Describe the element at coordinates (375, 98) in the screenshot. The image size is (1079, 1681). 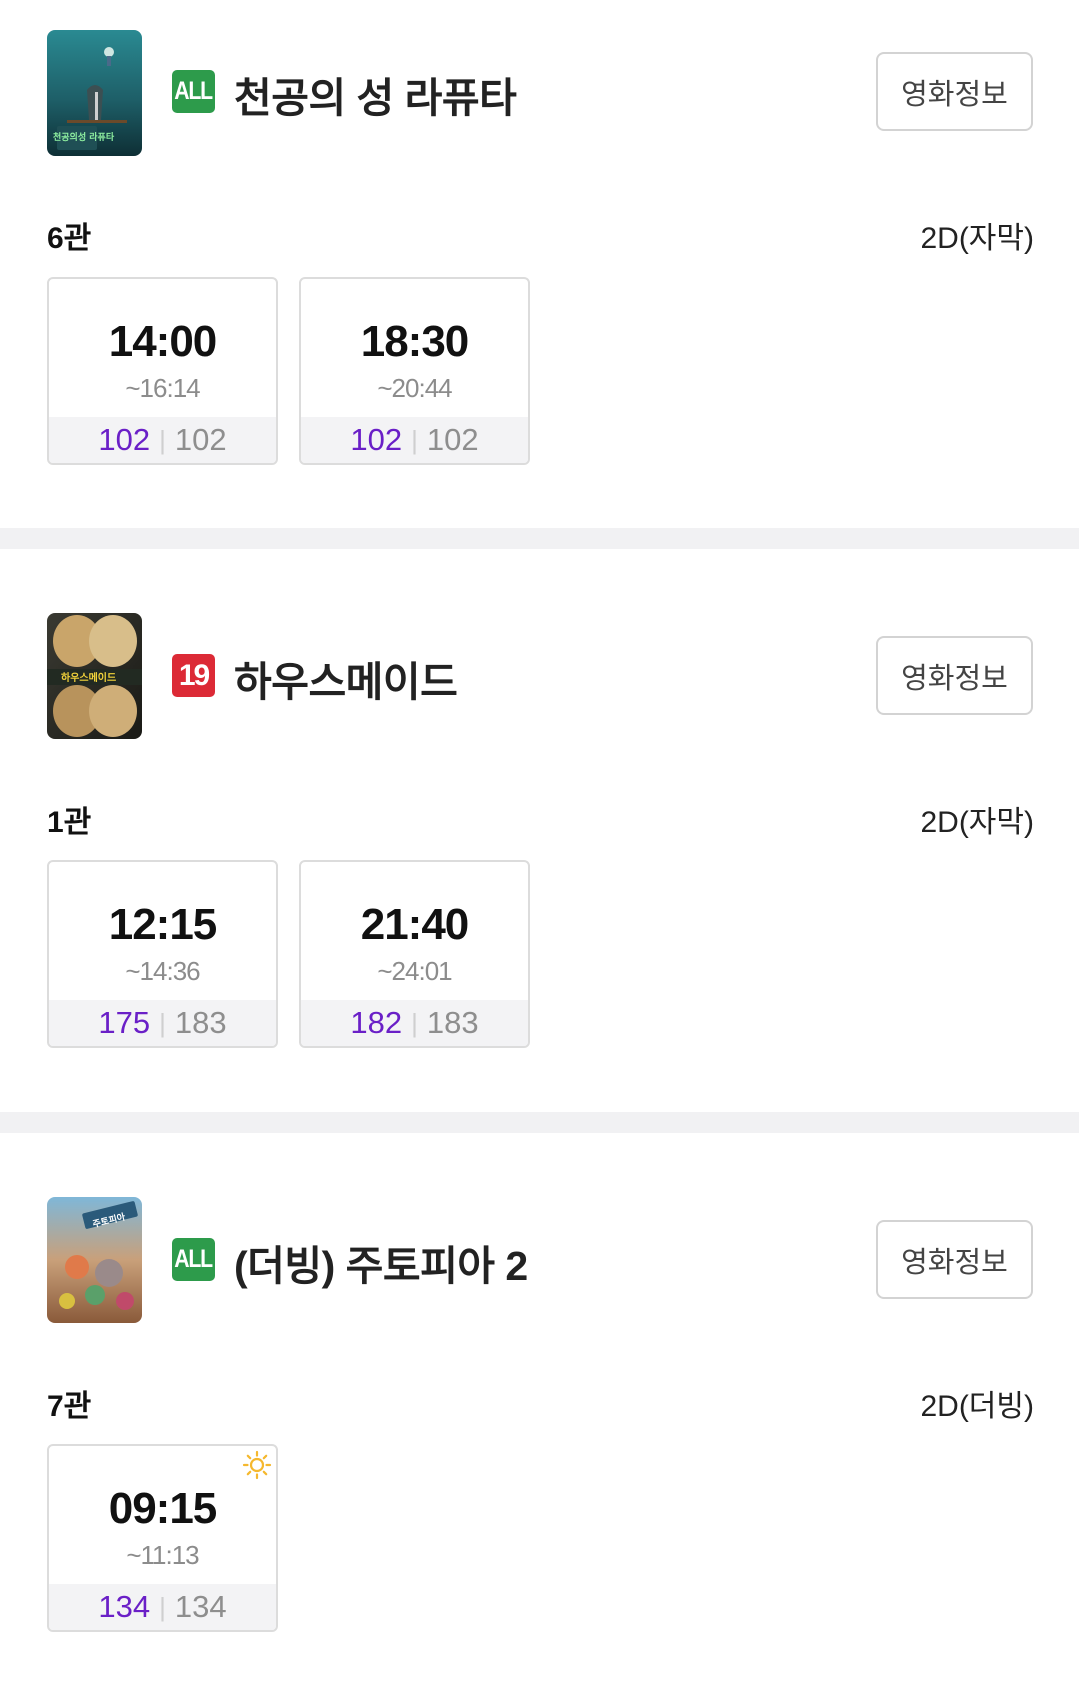
I see `movie-title: 천공의 성 라퓨타` at that location.